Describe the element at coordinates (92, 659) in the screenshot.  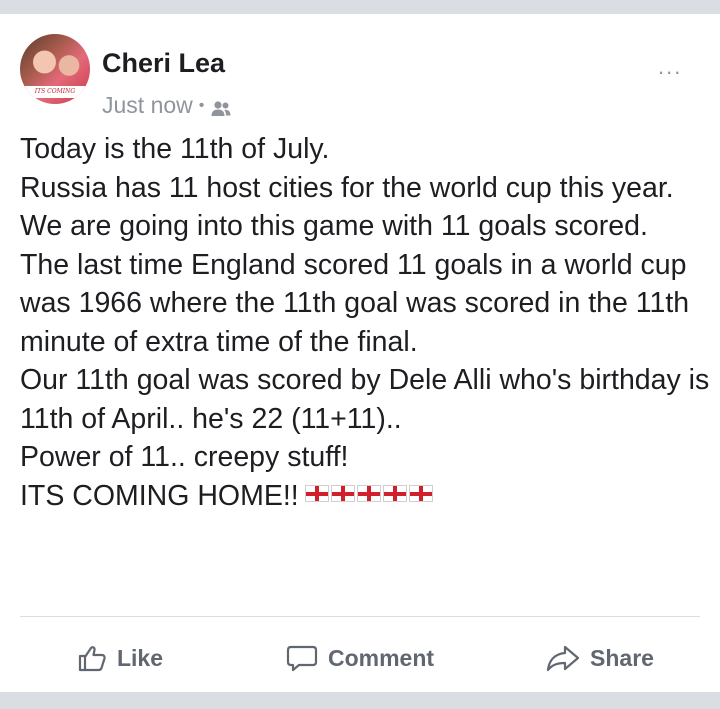
I see `thumbs-up-icon` at that location.